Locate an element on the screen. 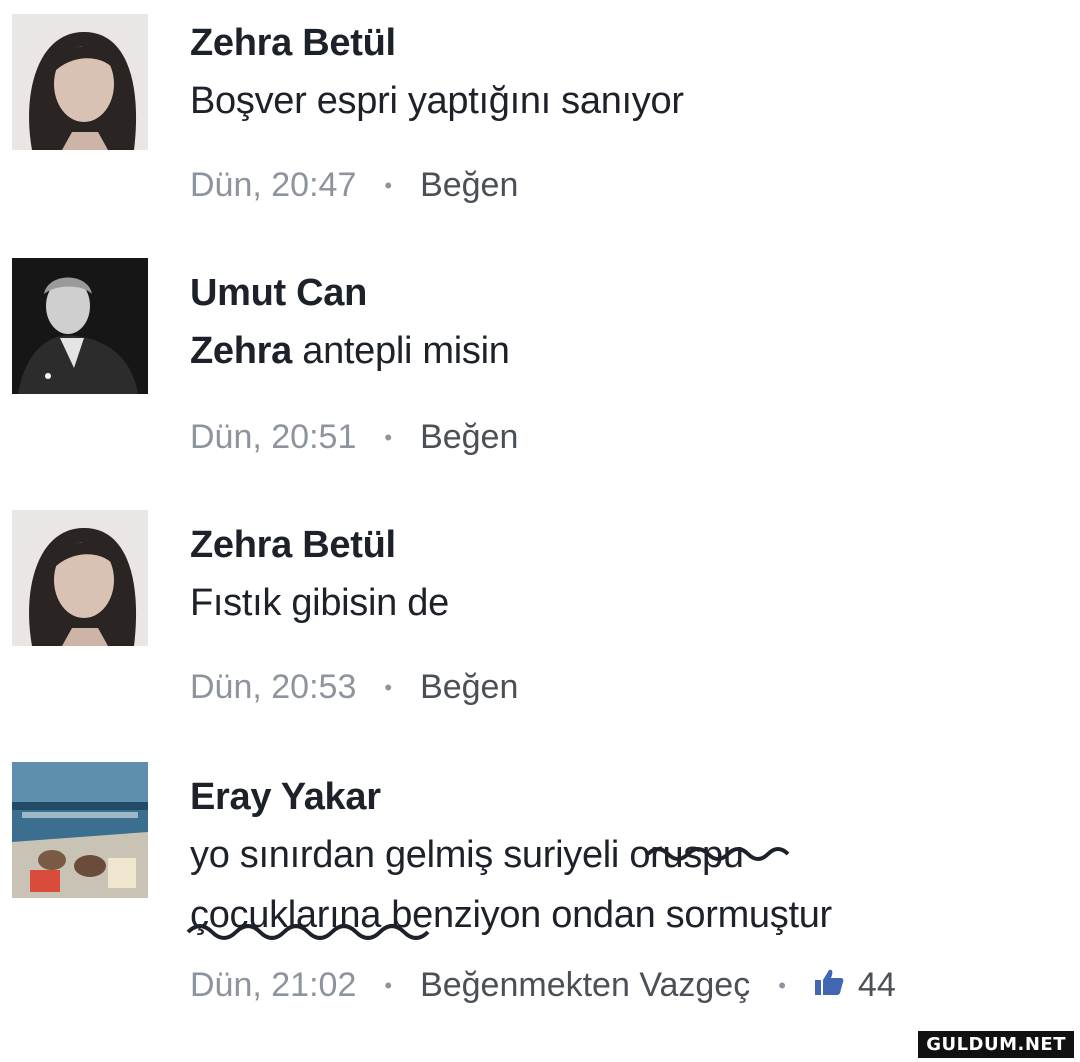 This screenshot has height=1062, width=1080. mention-link: Zehra is located at coordinates (241, 351).